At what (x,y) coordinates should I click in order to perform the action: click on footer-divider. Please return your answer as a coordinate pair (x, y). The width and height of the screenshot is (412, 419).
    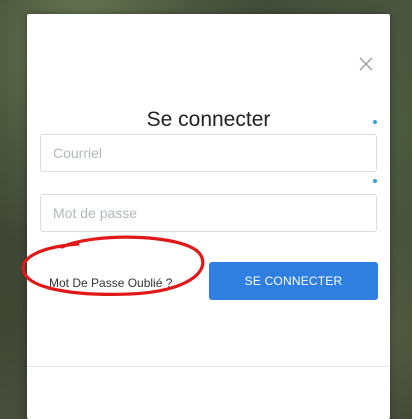
    Looking at the image, I should click on (208, 366).